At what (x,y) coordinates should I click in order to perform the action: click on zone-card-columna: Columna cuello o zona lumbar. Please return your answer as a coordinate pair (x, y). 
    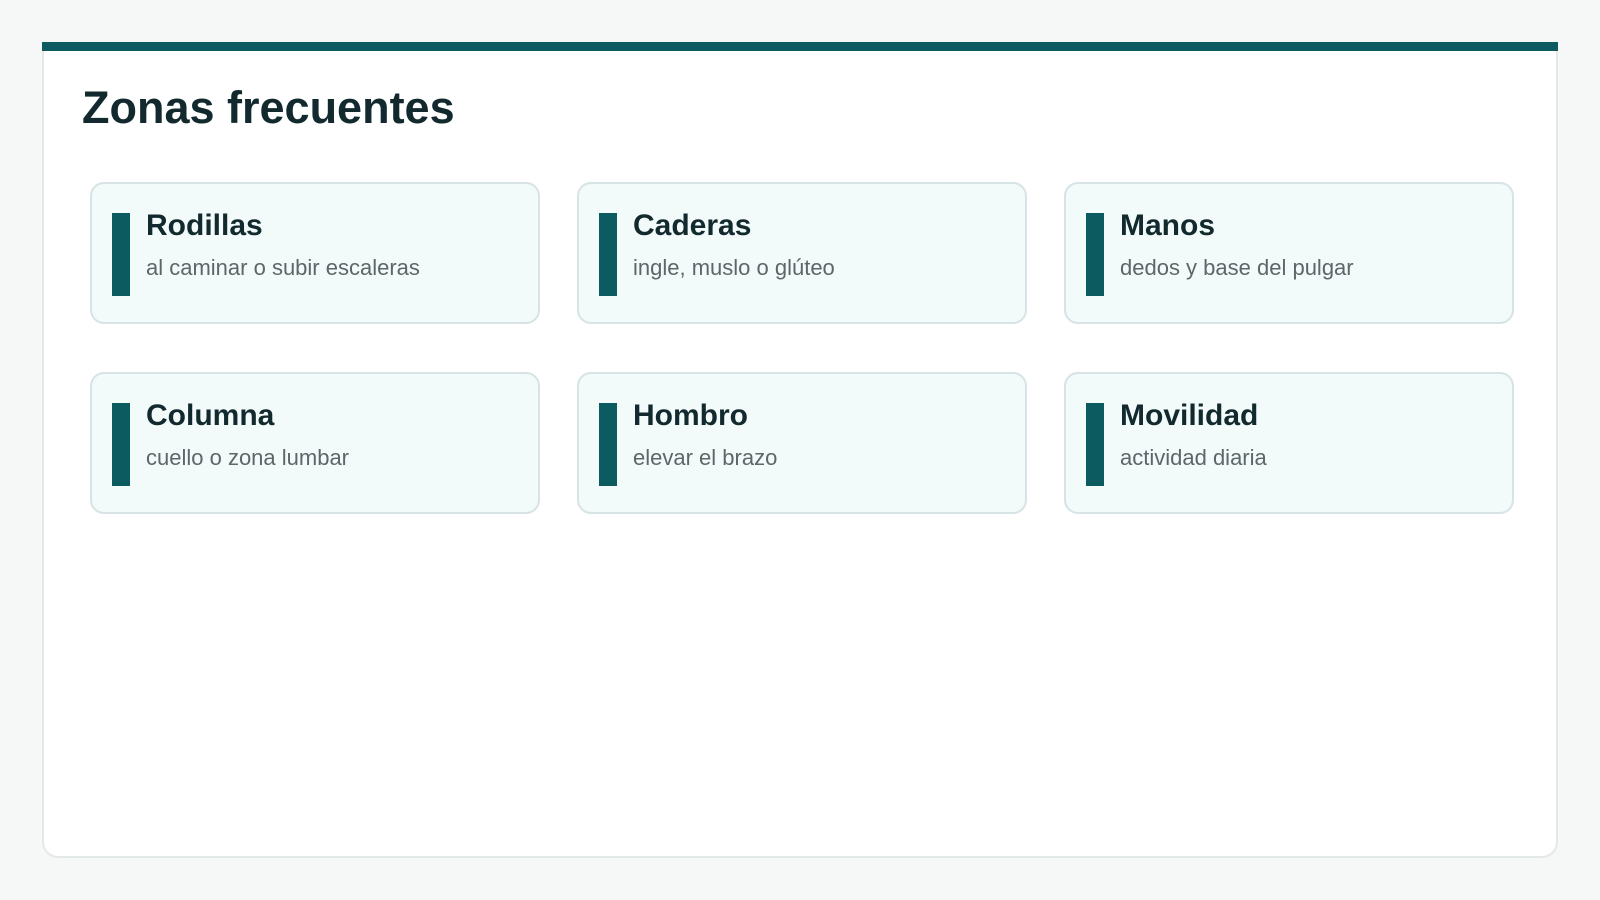
    Looking at the image, I should click on (315, 443).